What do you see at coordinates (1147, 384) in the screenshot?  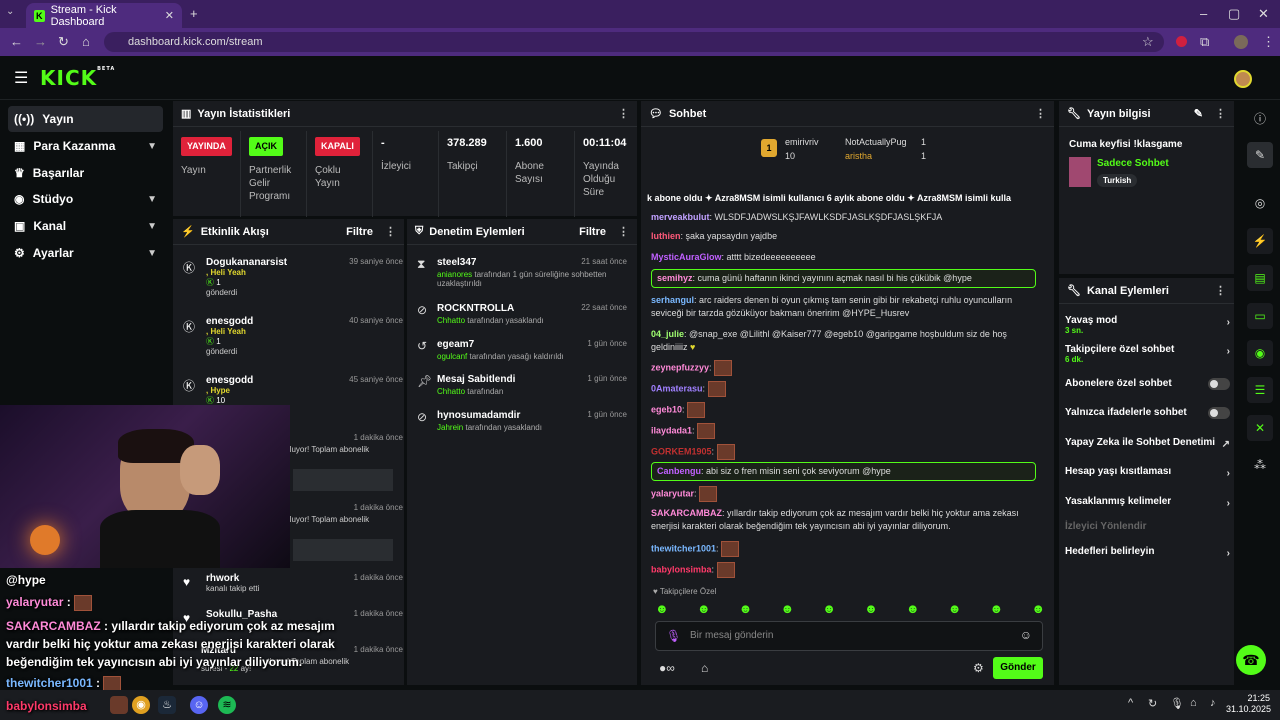 I see `action-subscribers-only: Abonelere özel sohbet` at bounding box center [1147, 384].